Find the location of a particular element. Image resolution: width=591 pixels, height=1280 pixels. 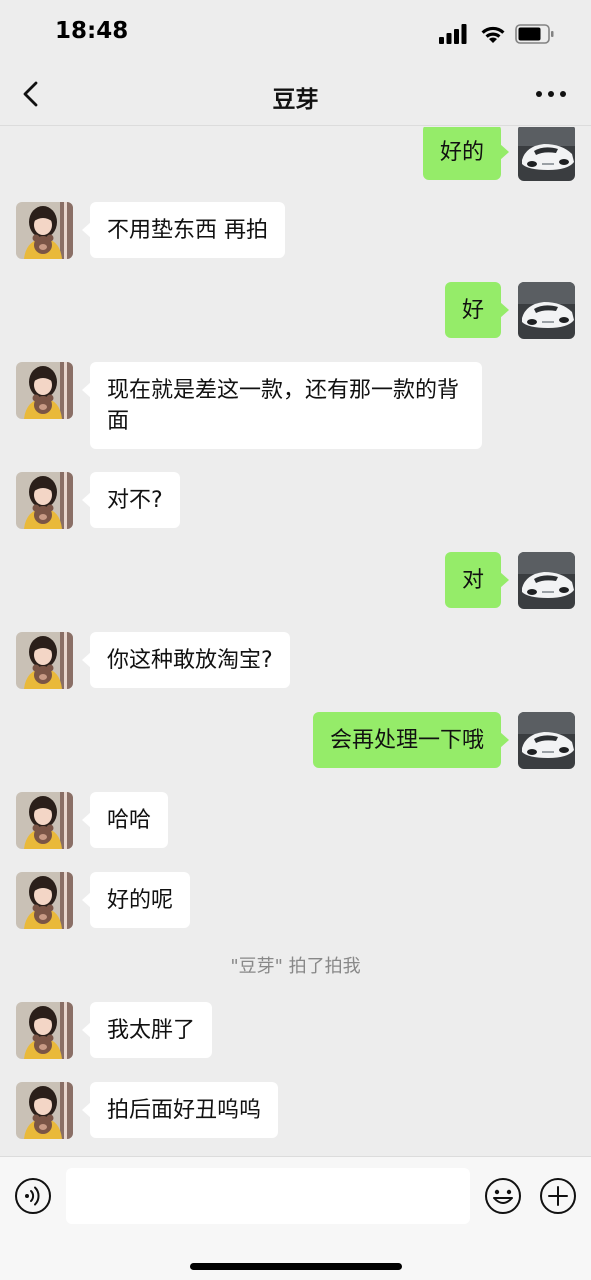

chat-header: 豆芽 is located at coordinates (295, 94).